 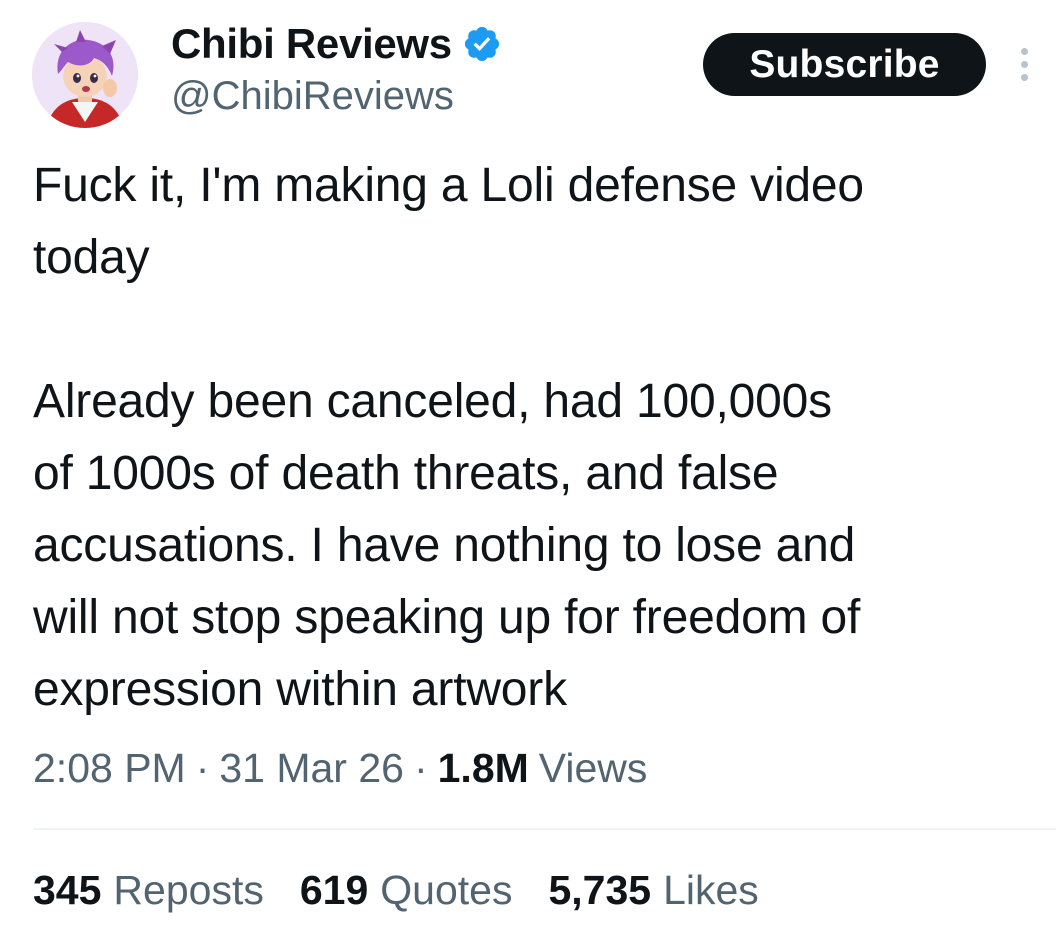 I want to click on likes-count: 5,735, so click(x=600, y=889).